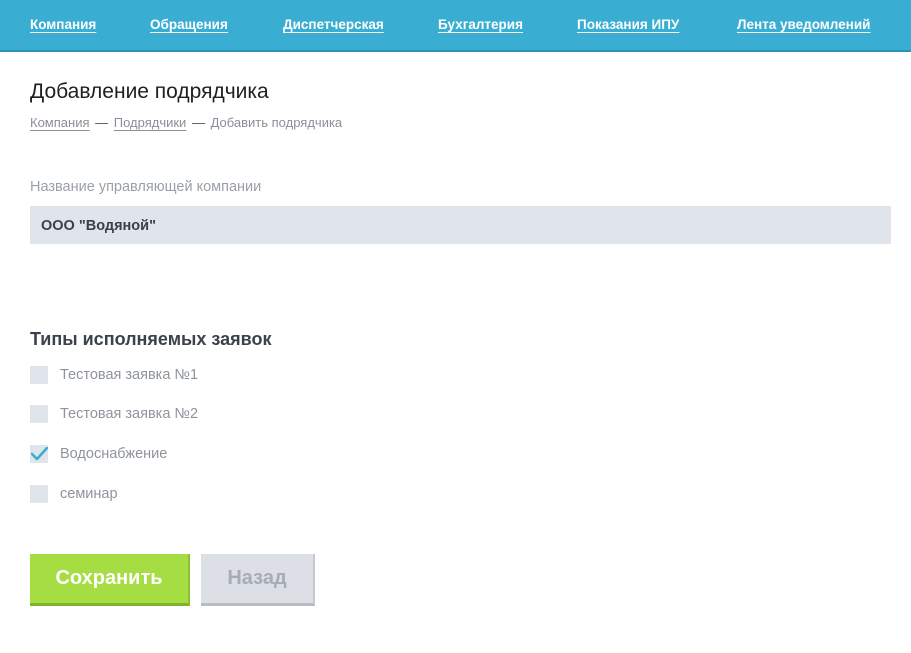  What do you see at coordinates (628, 24) in the screenshot?
I see `nav-item-meter-readings: Показания ИПУ` at bounding box center [628, 24].